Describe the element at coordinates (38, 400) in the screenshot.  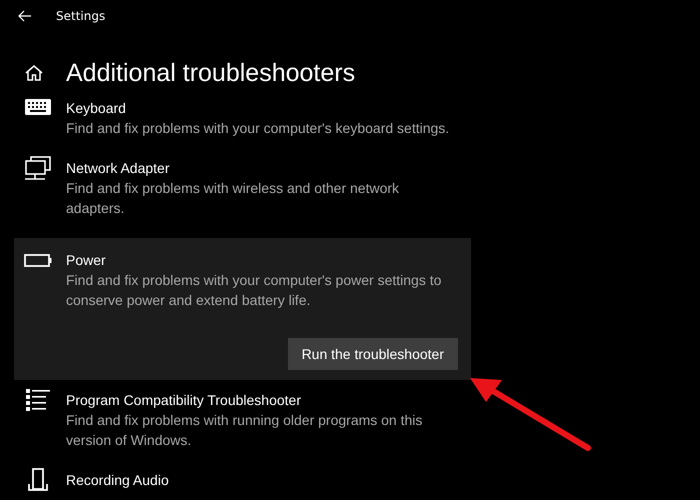
I see `list-icon` at that location.